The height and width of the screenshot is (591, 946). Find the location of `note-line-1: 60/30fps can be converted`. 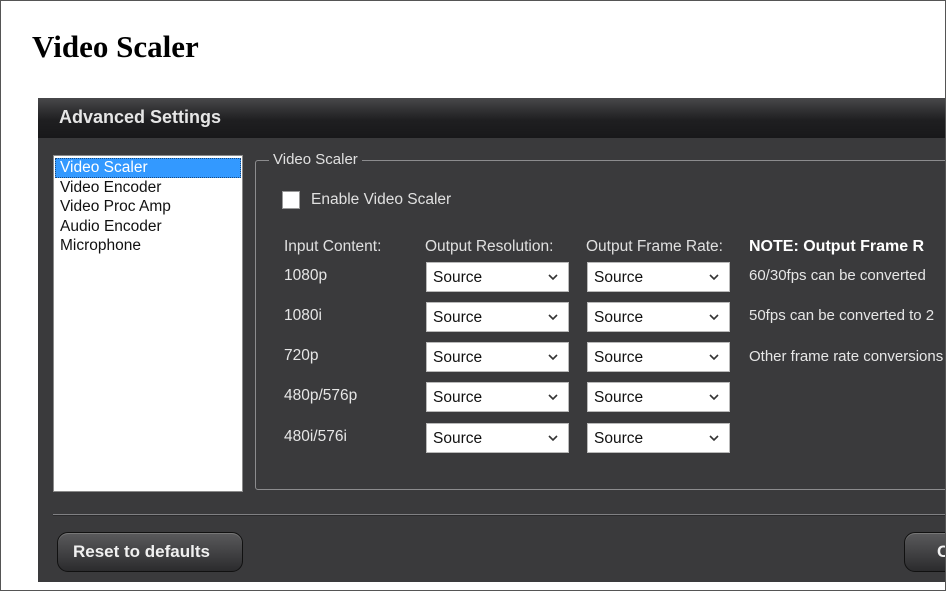

note-line-1: 60/30fps can be converted is located at coordinates (837, 275).